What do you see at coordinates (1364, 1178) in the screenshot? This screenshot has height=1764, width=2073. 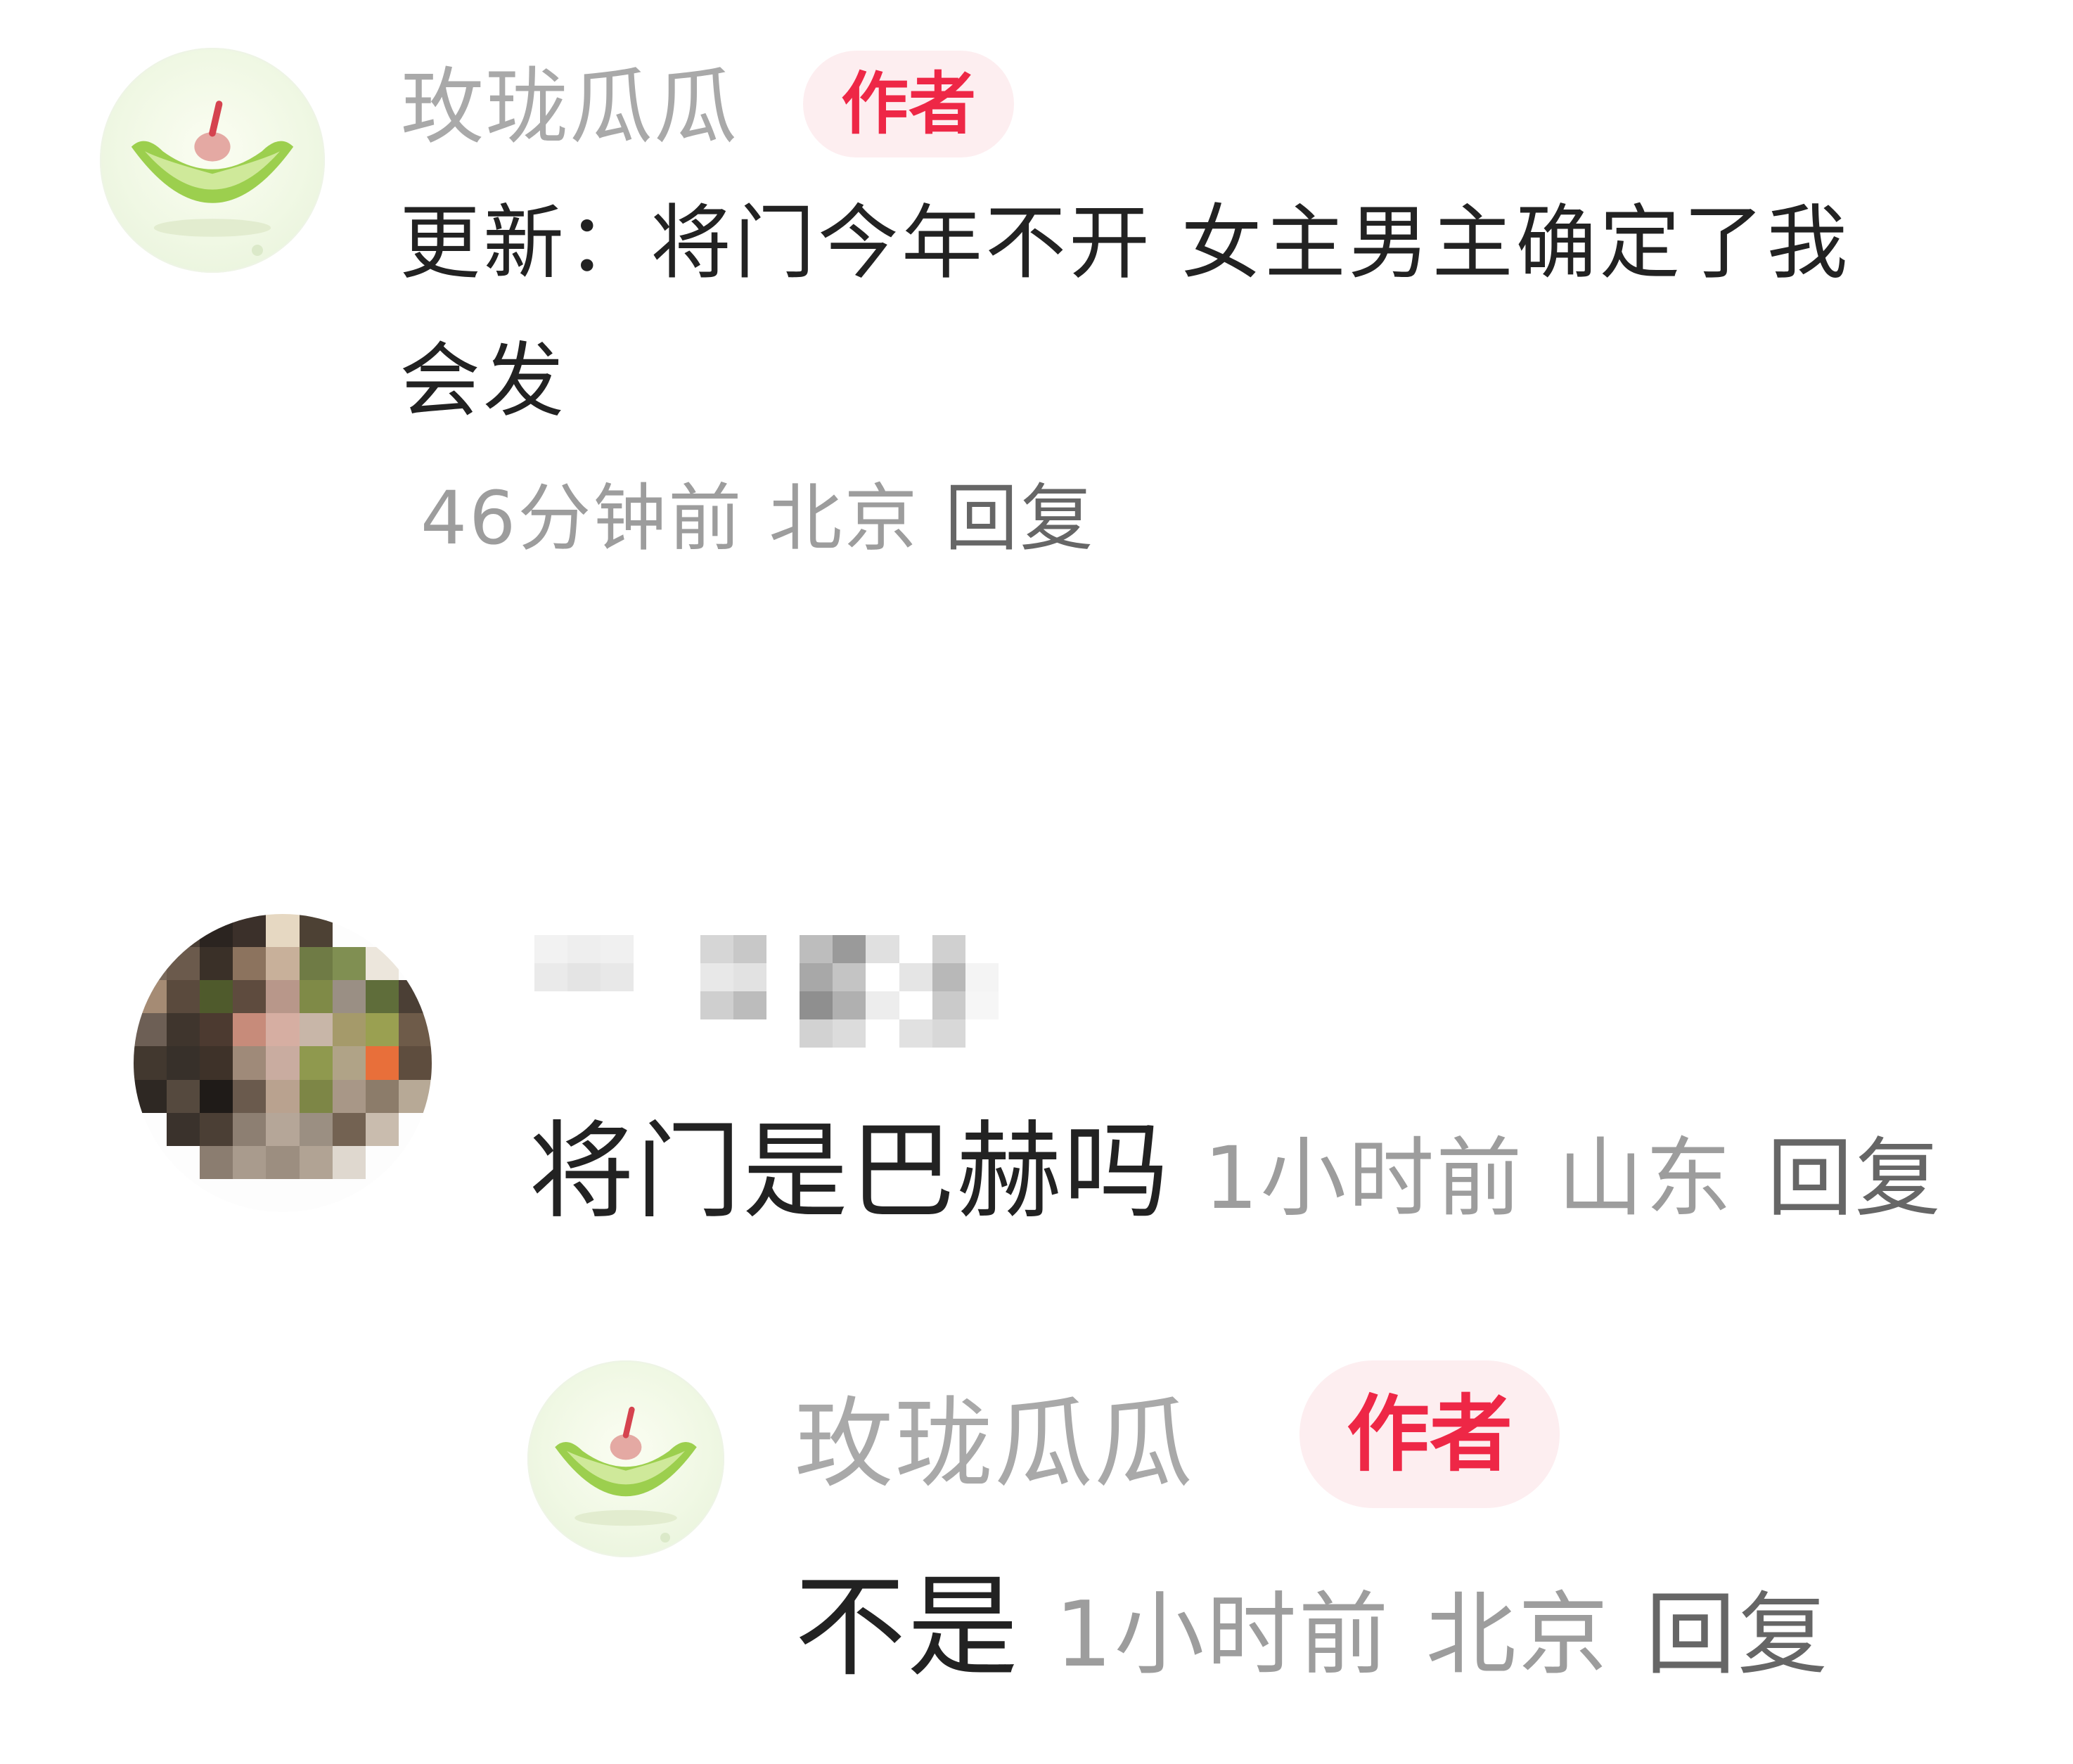 I see `comment-time: 1小时前` at bounding box center [1364, 1178].